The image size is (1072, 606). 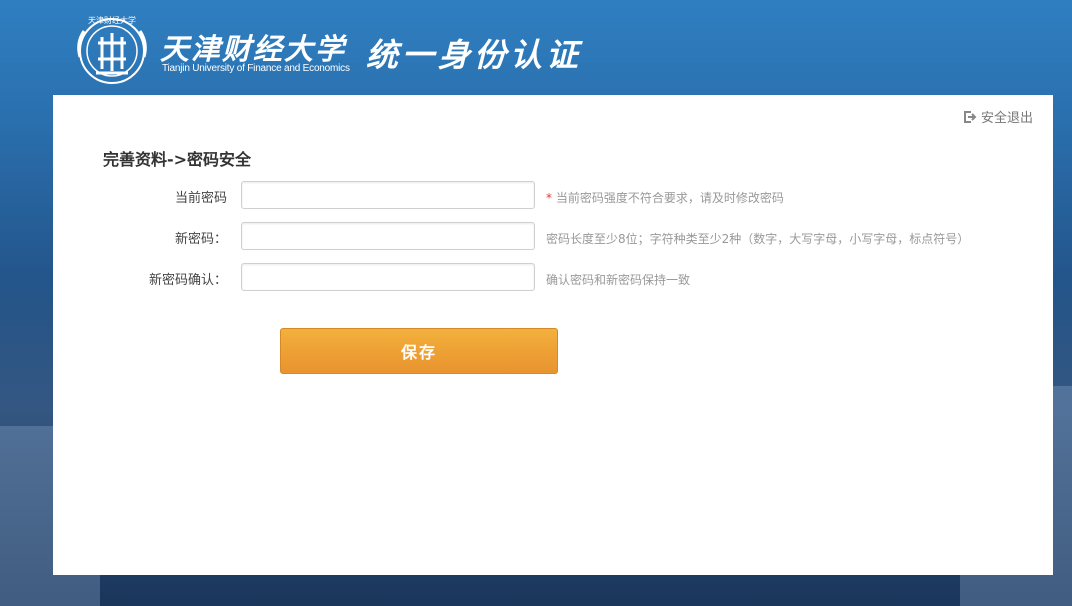 I want to click on system-title: 统一身份认证, so click(x=474, y=55).